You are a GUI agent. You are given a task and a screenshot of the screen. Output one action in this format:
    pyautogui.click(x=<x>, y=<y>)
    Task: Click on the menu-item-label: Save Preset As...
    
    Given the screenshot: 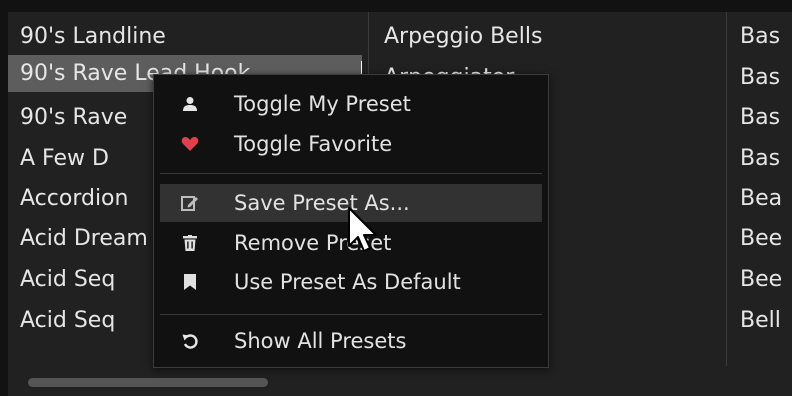 What is the action you would take?
    pyautogui.click(x=322, y=203)
    